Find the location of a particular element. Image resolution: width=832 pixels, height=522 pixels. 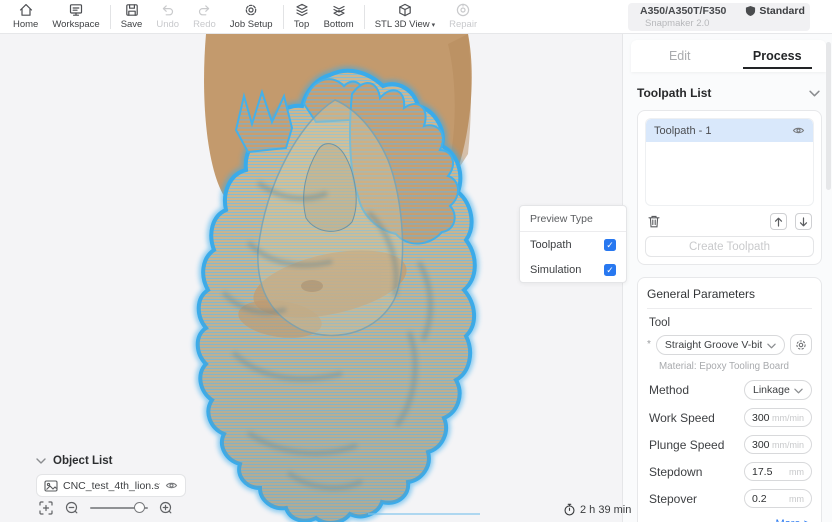

panel-scrollbar is located at coordinates (828, 116).